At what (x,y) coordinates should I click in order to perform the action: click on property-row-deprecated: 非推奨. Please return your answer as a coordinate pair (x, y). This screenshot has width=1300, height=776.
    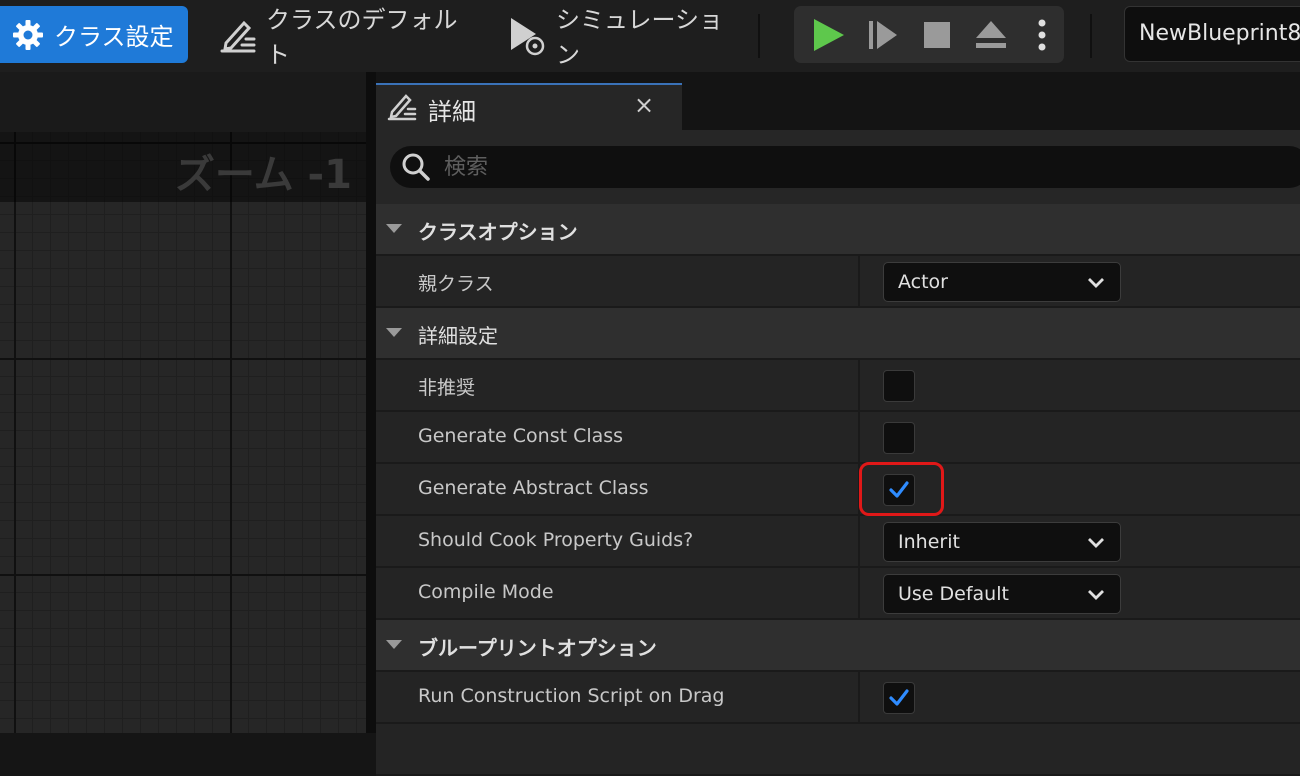
    Looking at the image, I should click on (838, 386).